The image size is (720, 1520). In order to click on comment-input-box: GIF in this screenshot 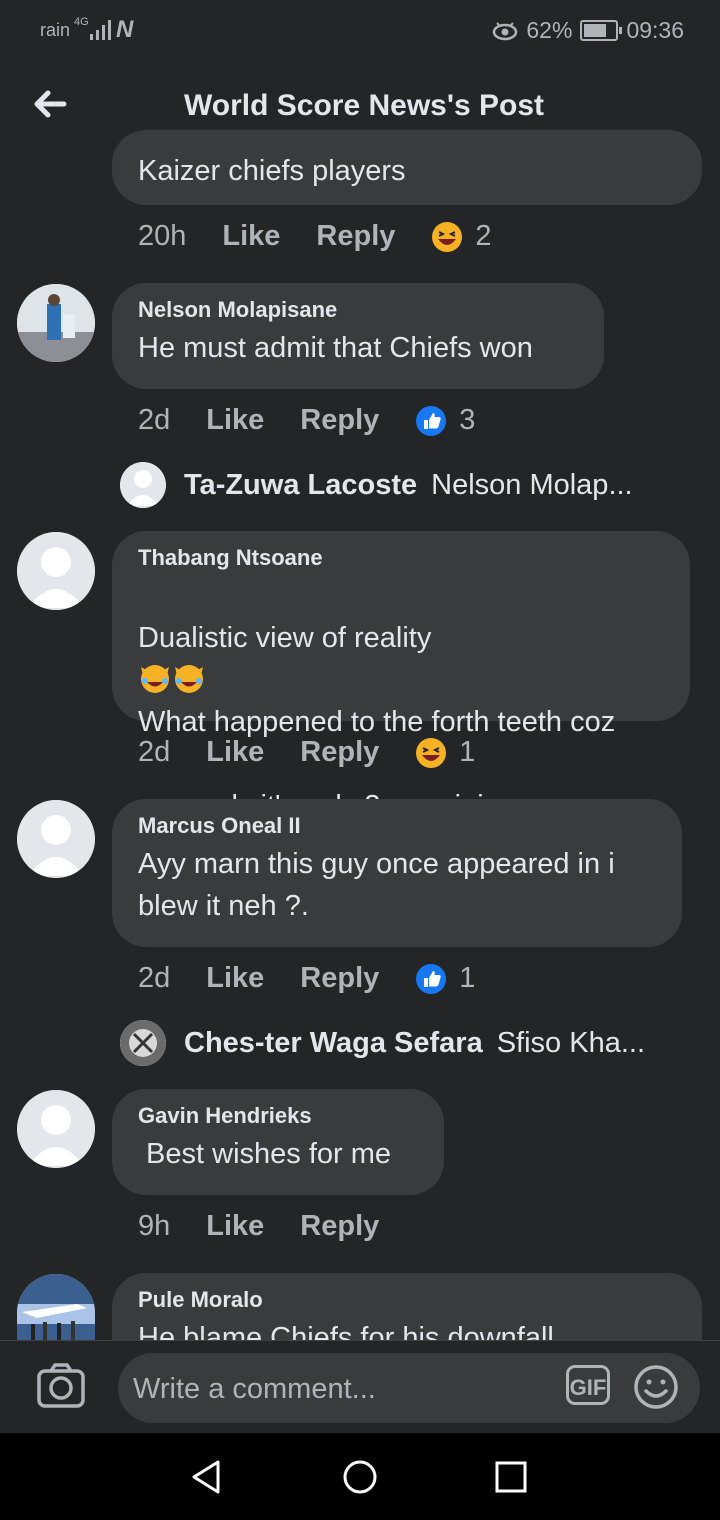, I will do `click(409, 1389)`.